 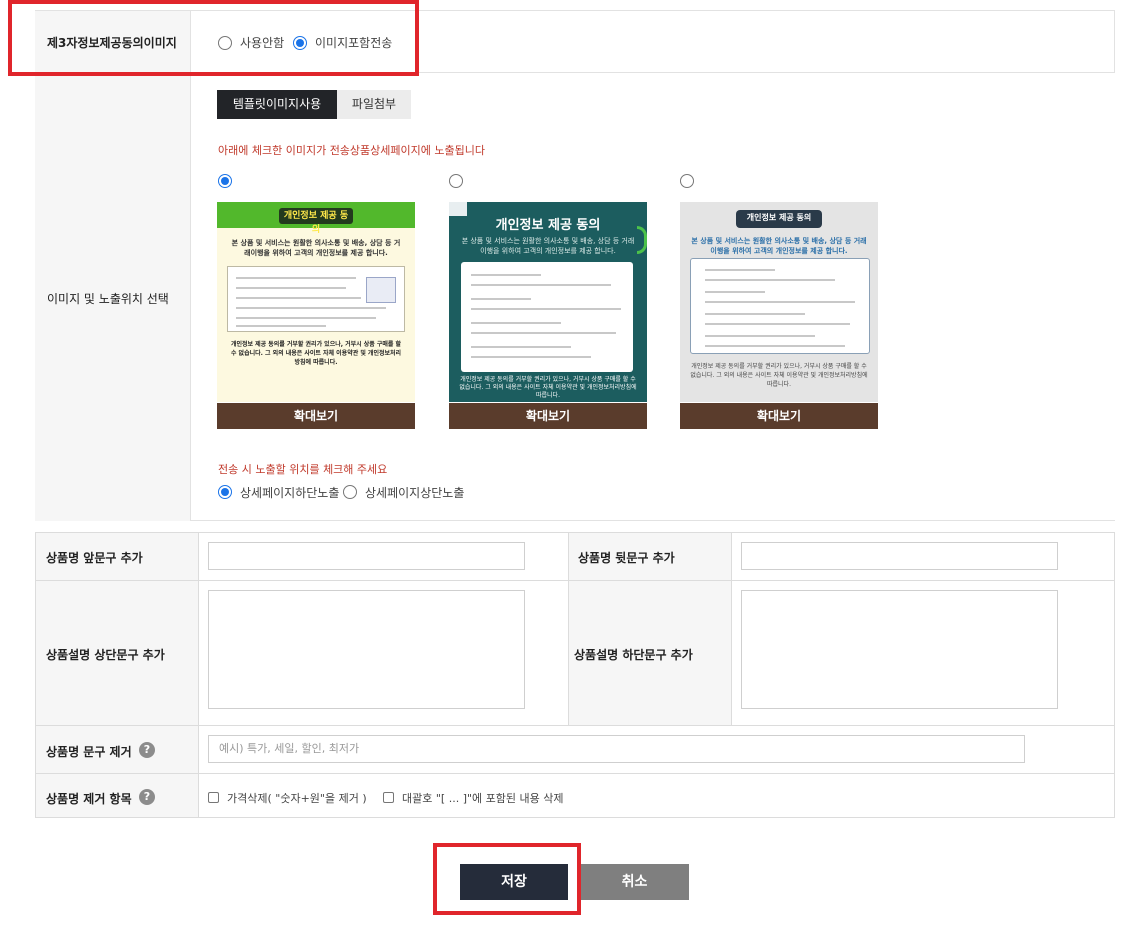 What do you see at coordinates (350, 492) in the screenshot?
I see `position-top-radio` at bounding box center [350, 492].